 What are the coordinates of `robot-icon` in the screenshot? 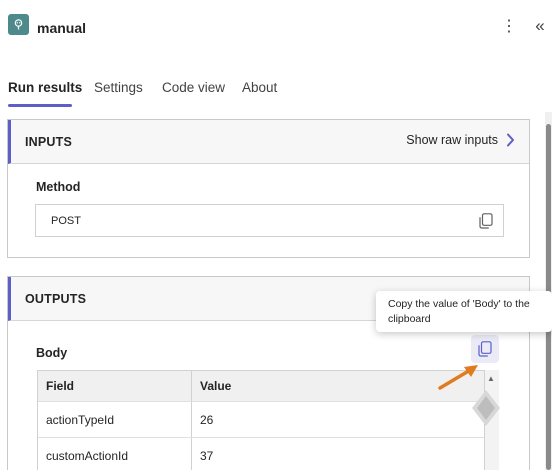 It's located at (18, 24).